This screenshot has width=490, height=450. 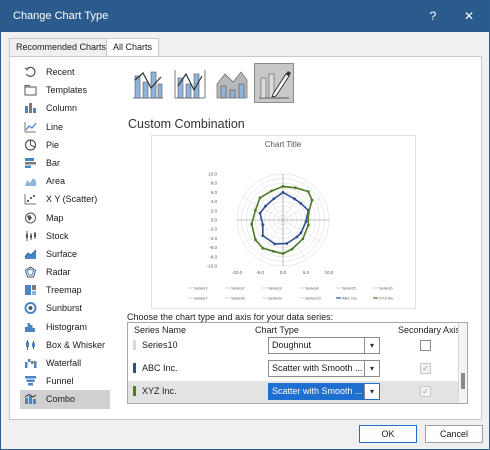 I want to click on sunburst-chart-icon, so click(x=30, y=308).